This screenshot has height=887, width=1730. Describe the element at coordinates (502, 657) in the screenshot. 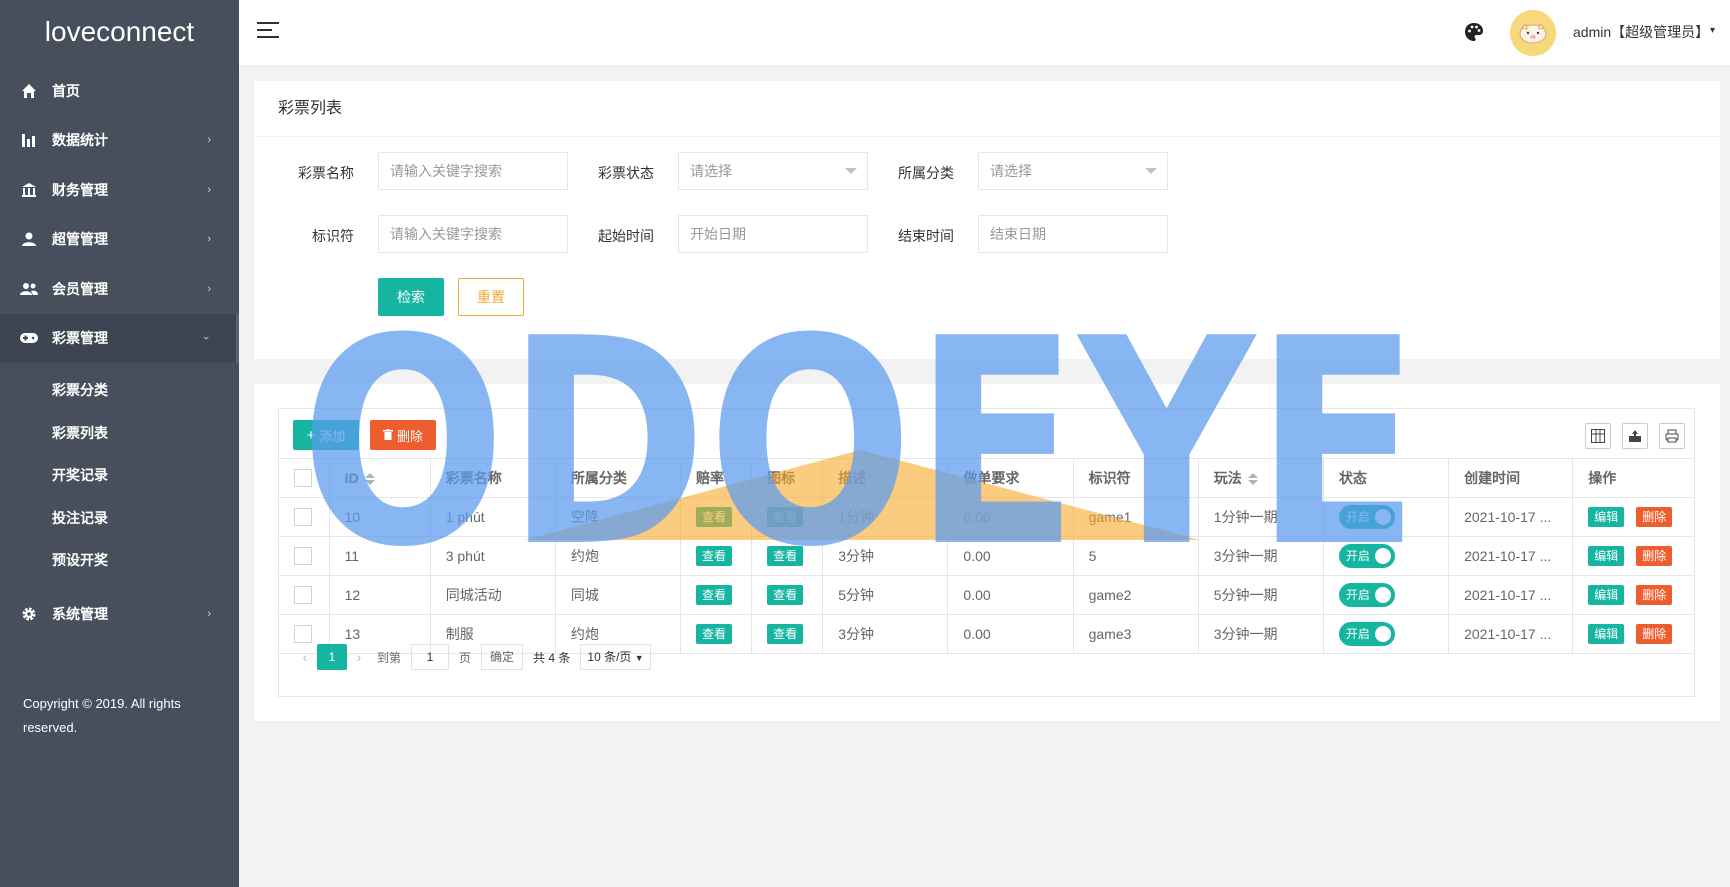

I see `goto-confirm-button: 确定` at that location.